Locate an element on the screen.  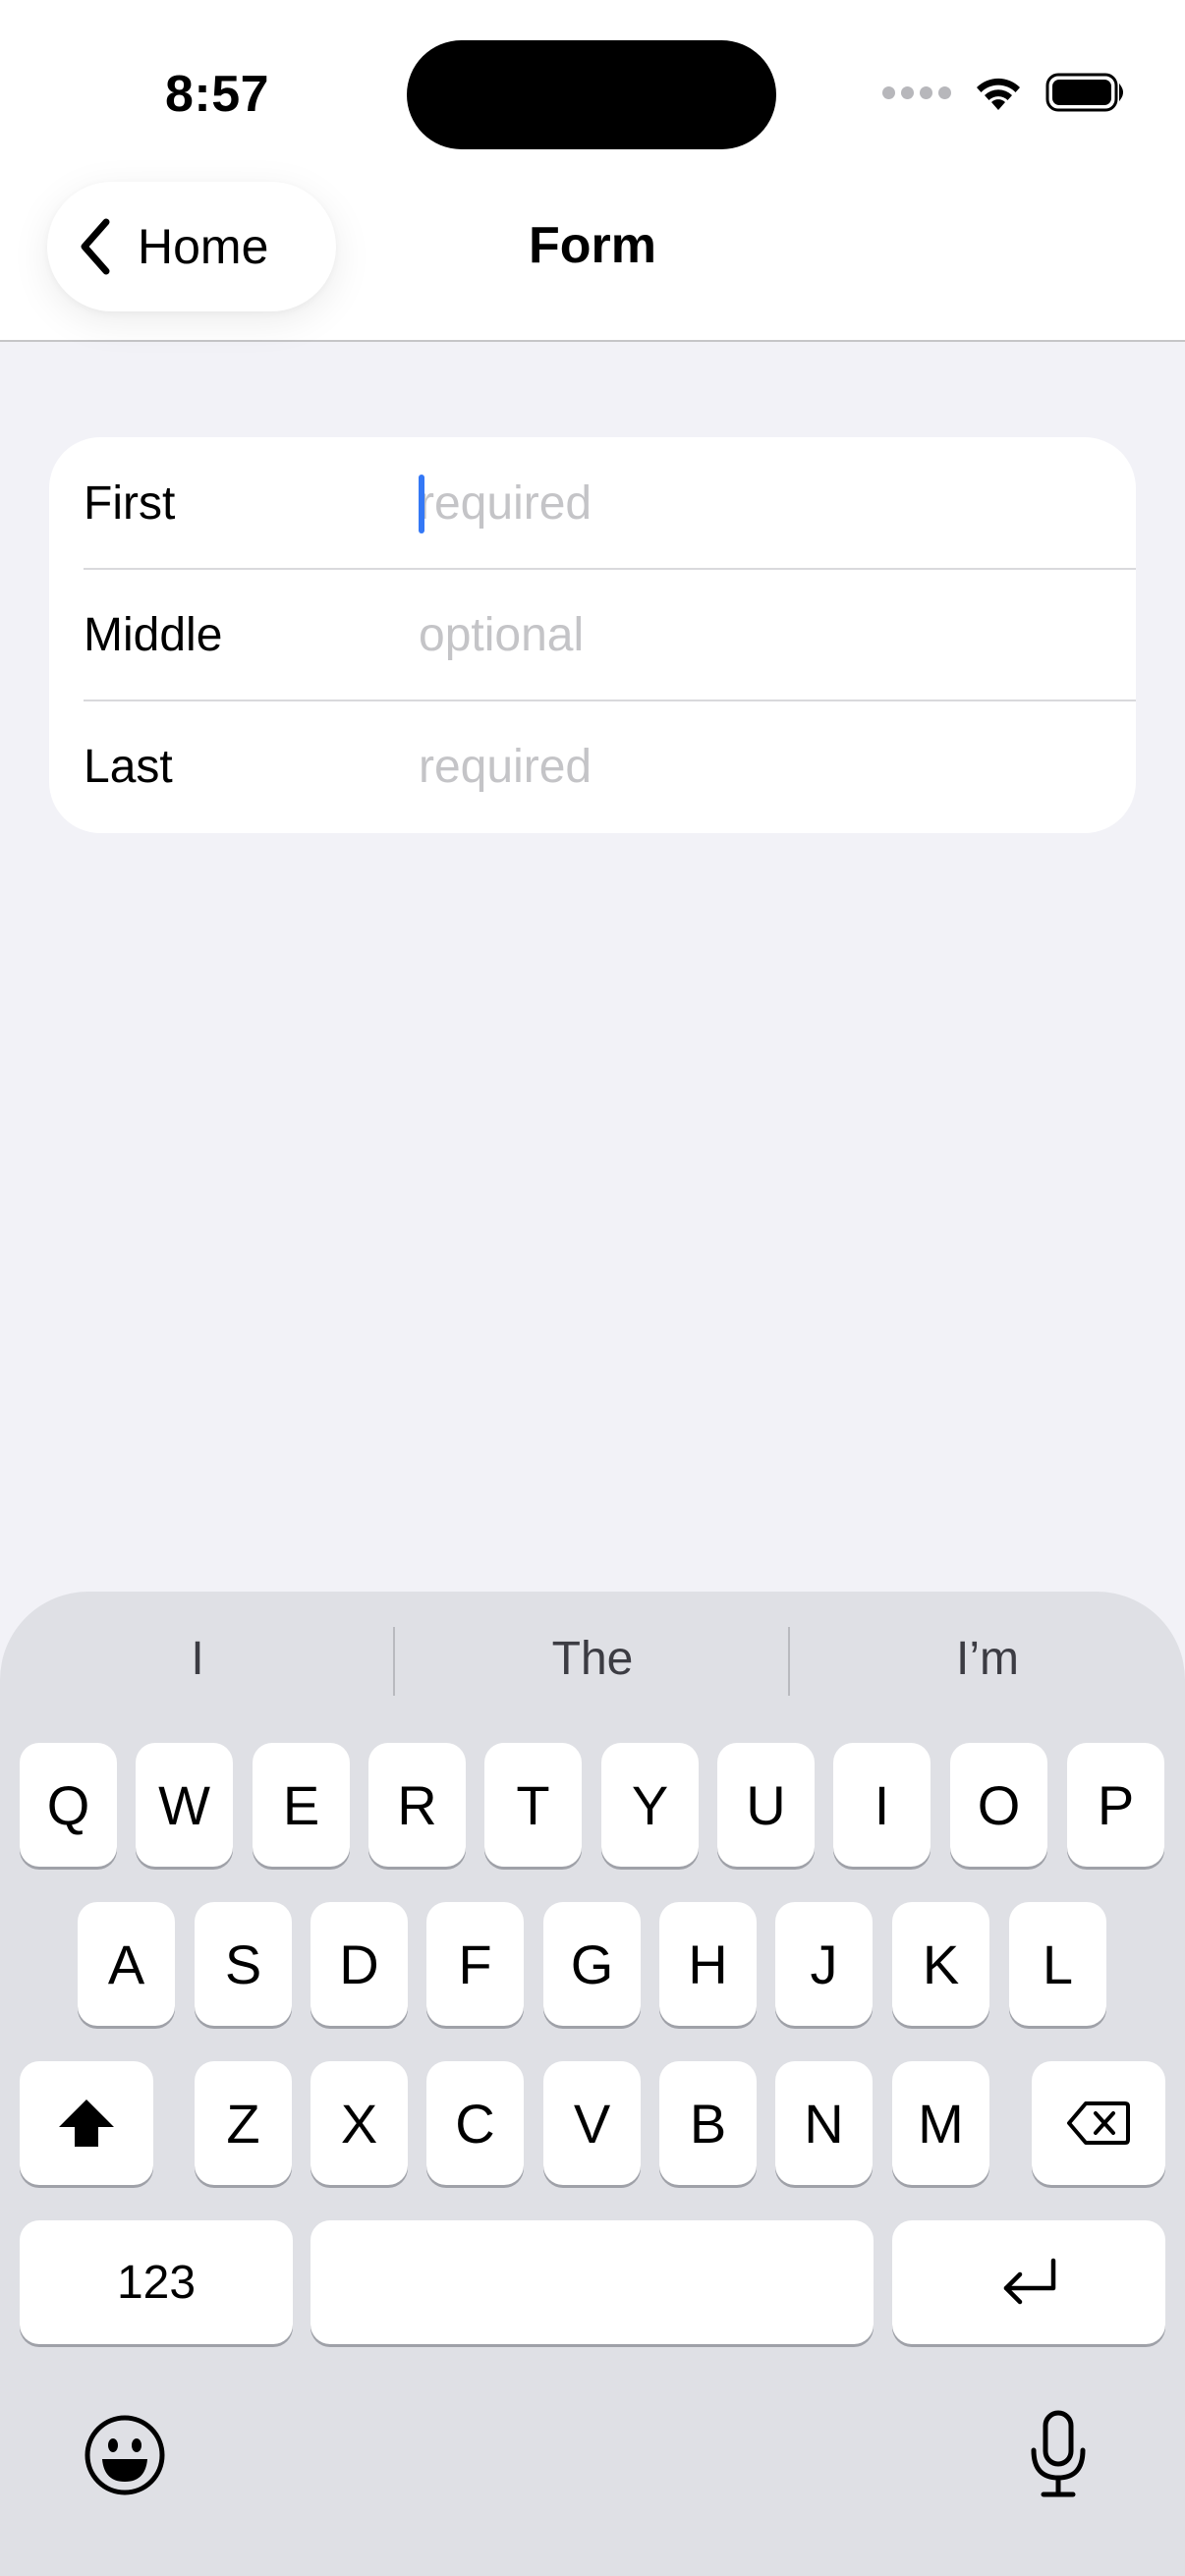
delete-icon is located at coordinates (1099, 2123).